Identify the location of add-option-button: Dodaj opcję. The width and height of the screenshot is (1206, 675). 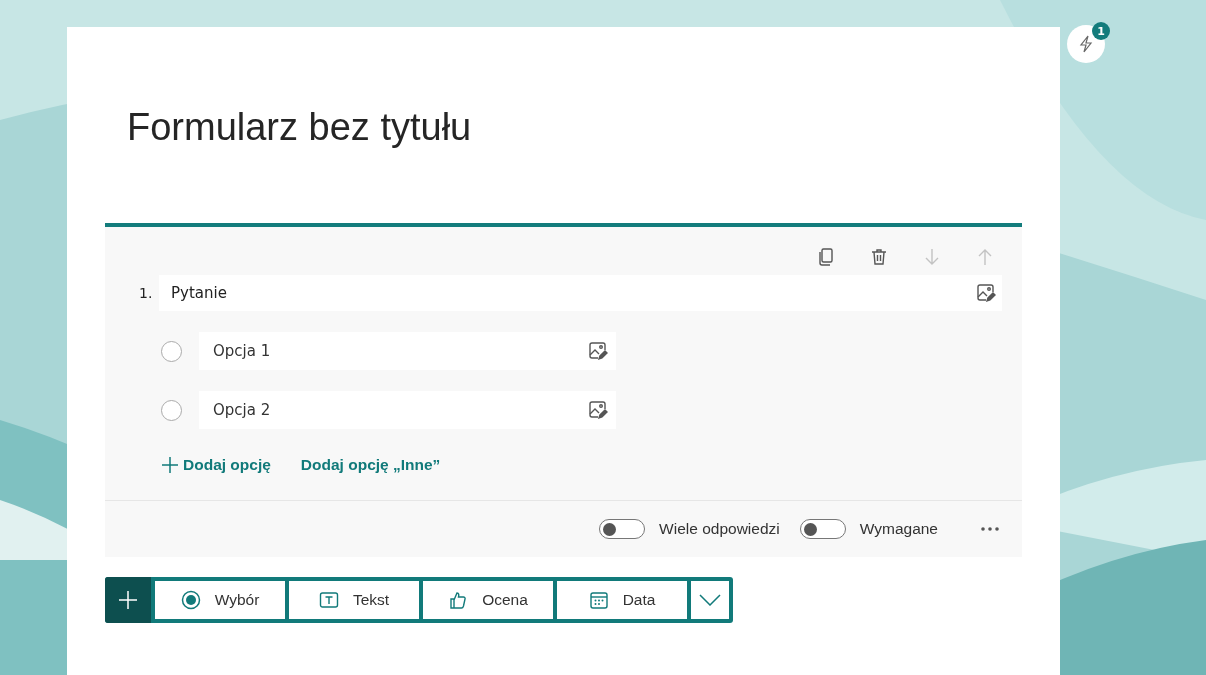
(216, 465).